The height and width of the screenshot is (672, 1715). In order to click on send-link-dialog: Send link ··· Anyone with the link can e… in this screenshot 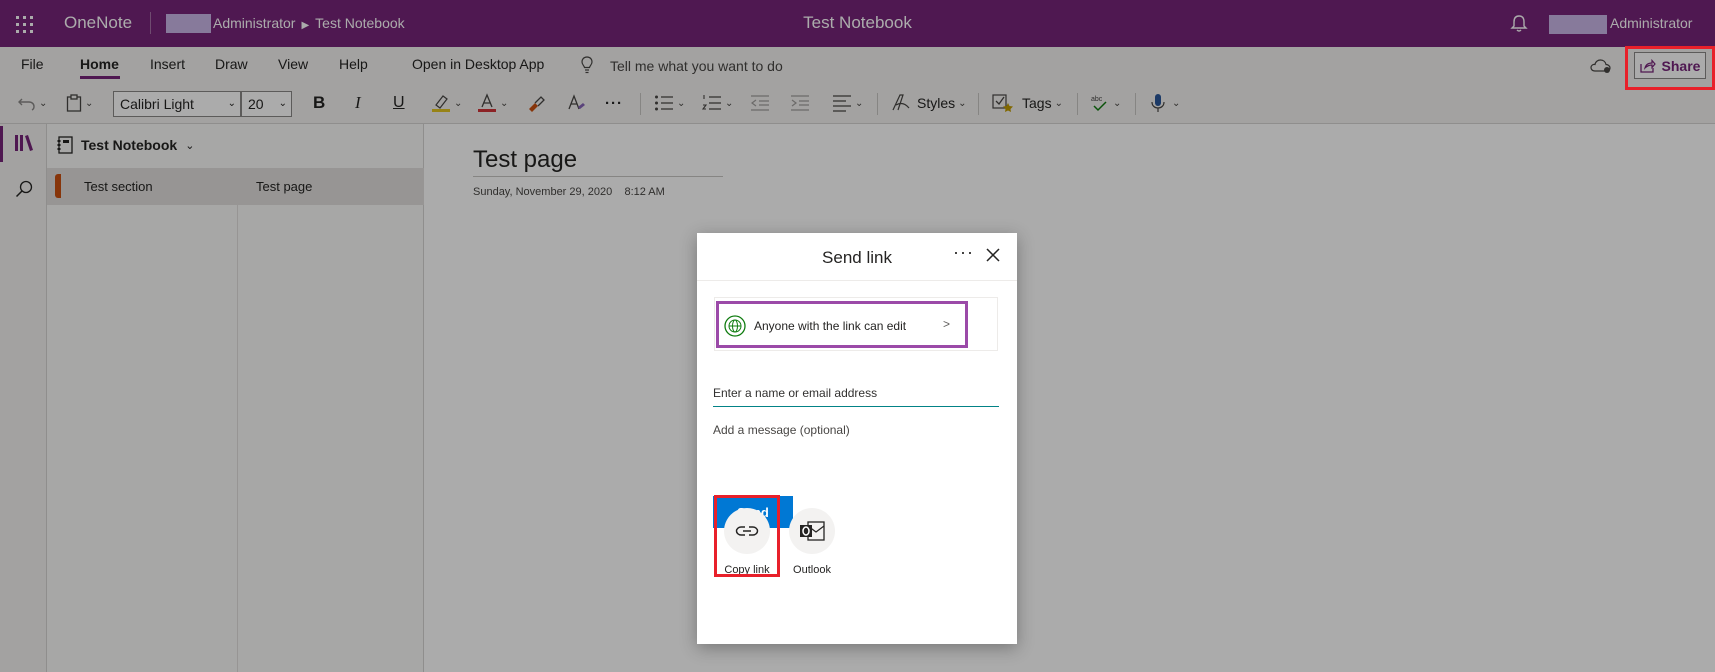, I will do `click(857, 438)`.